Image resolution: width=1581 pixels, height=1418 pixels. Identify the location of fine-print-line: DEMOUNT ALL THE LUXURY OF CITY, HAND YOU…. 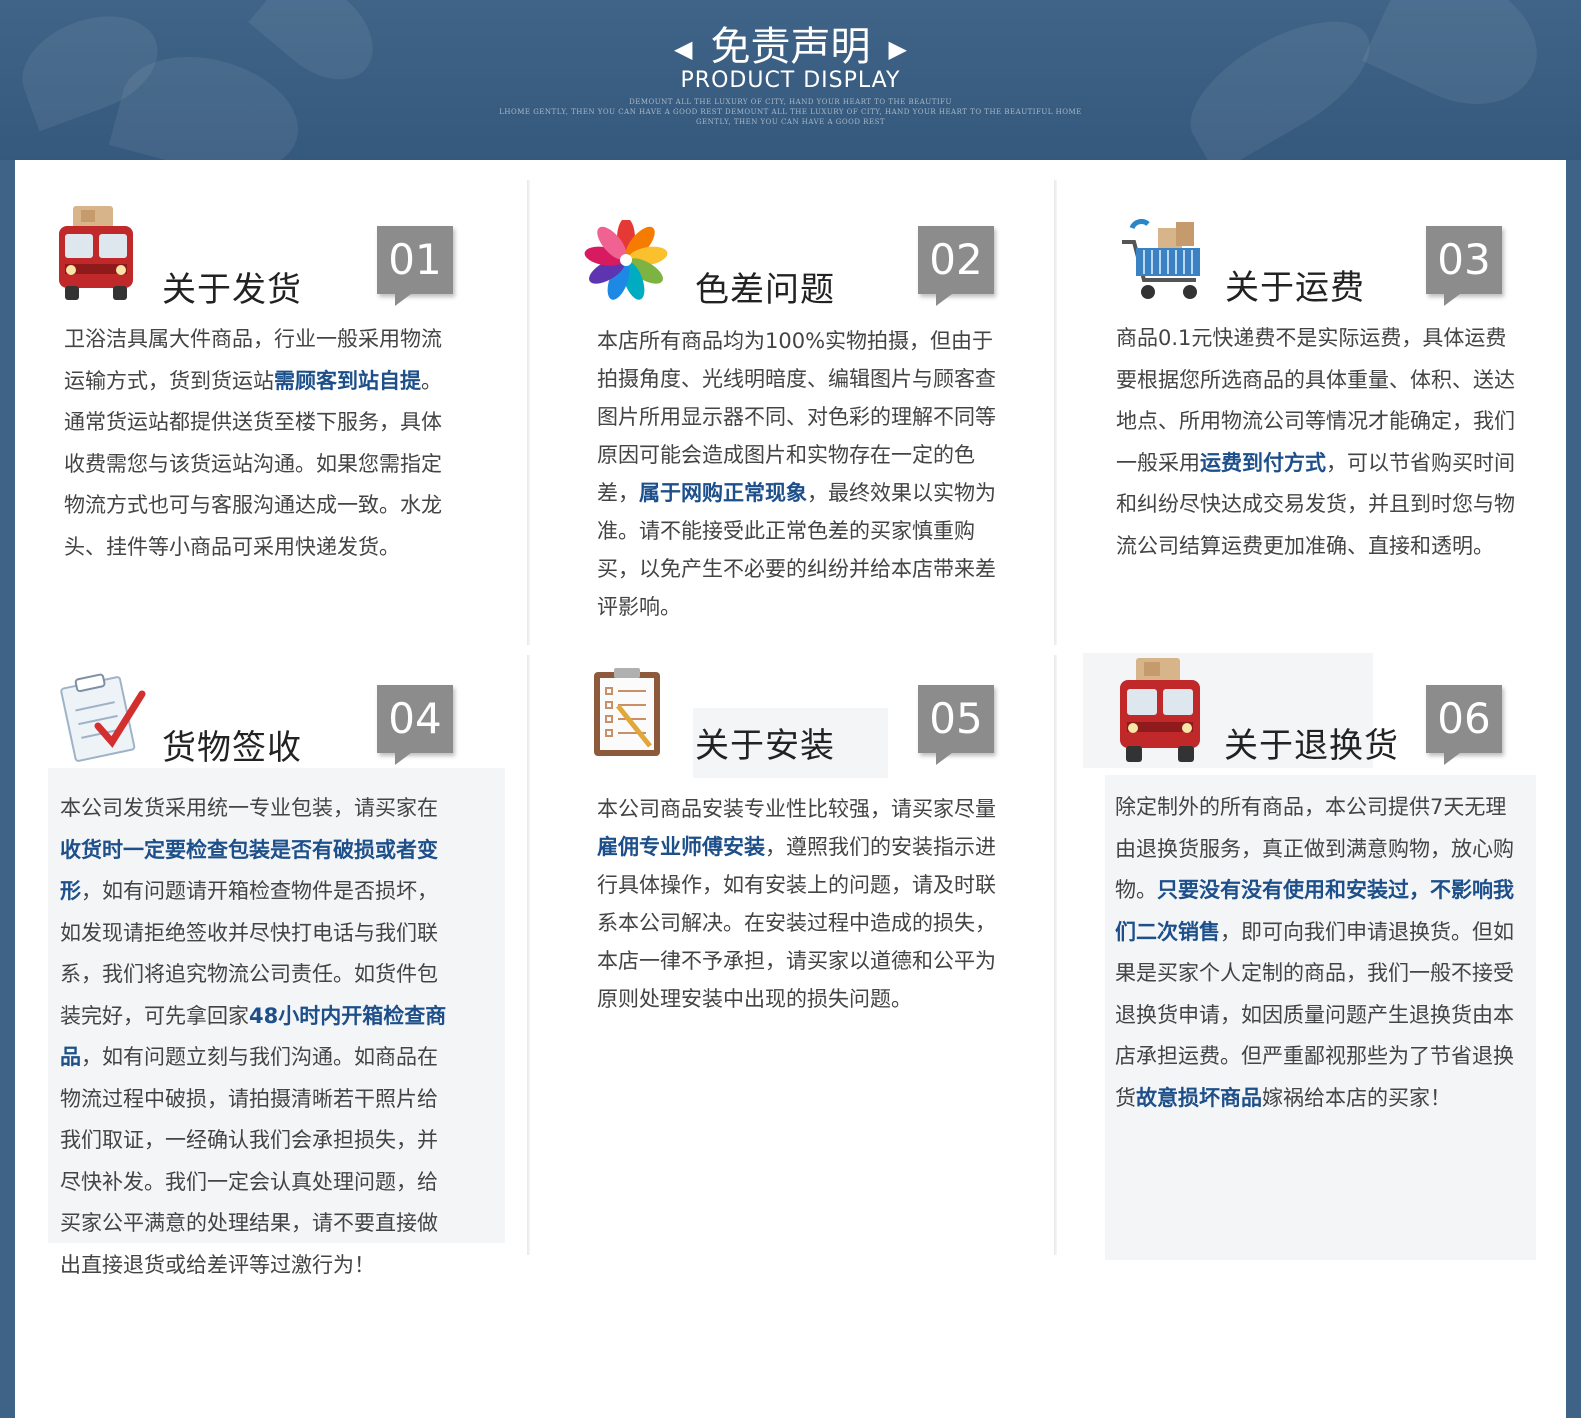
(790, 102).